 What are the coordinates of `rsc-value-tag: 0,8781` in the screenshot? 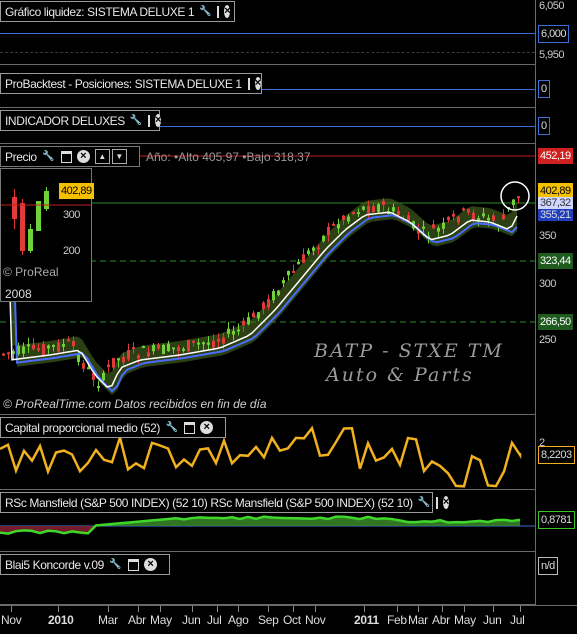 It's located at (556, 520).